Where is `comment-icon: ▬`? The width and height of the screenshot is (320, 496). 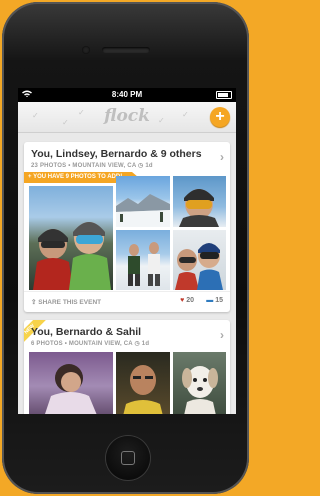 comment-icon: ▬ is located at coordinates (210, 300).